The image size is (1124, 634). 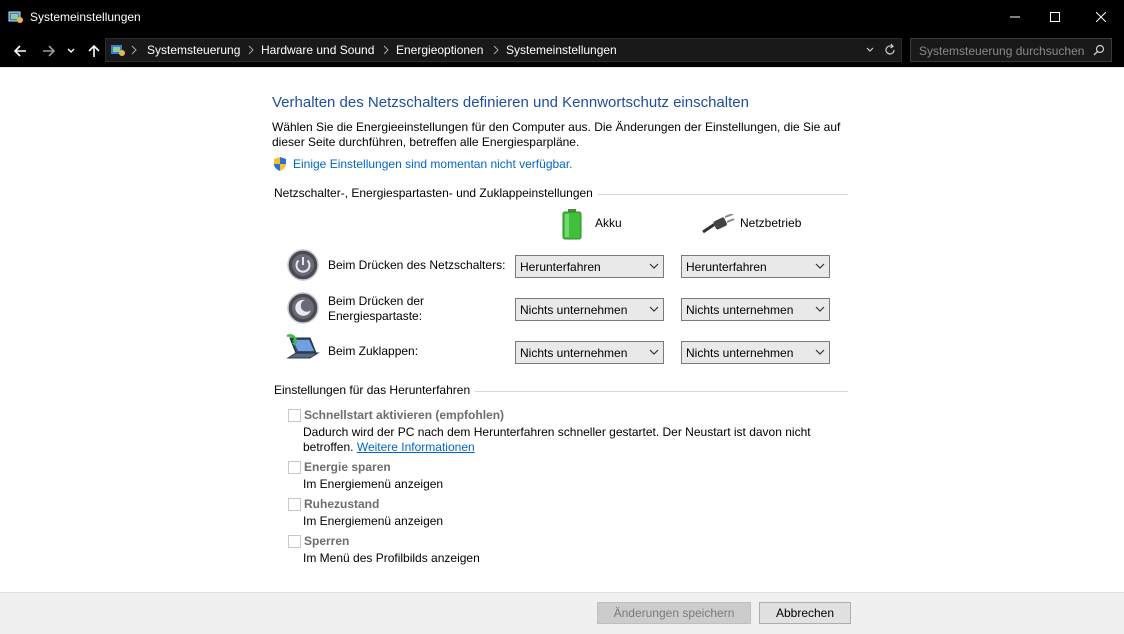 I want to click on search-input: Systemsteuerung durchsuchen, so click(x=1011, y=50).